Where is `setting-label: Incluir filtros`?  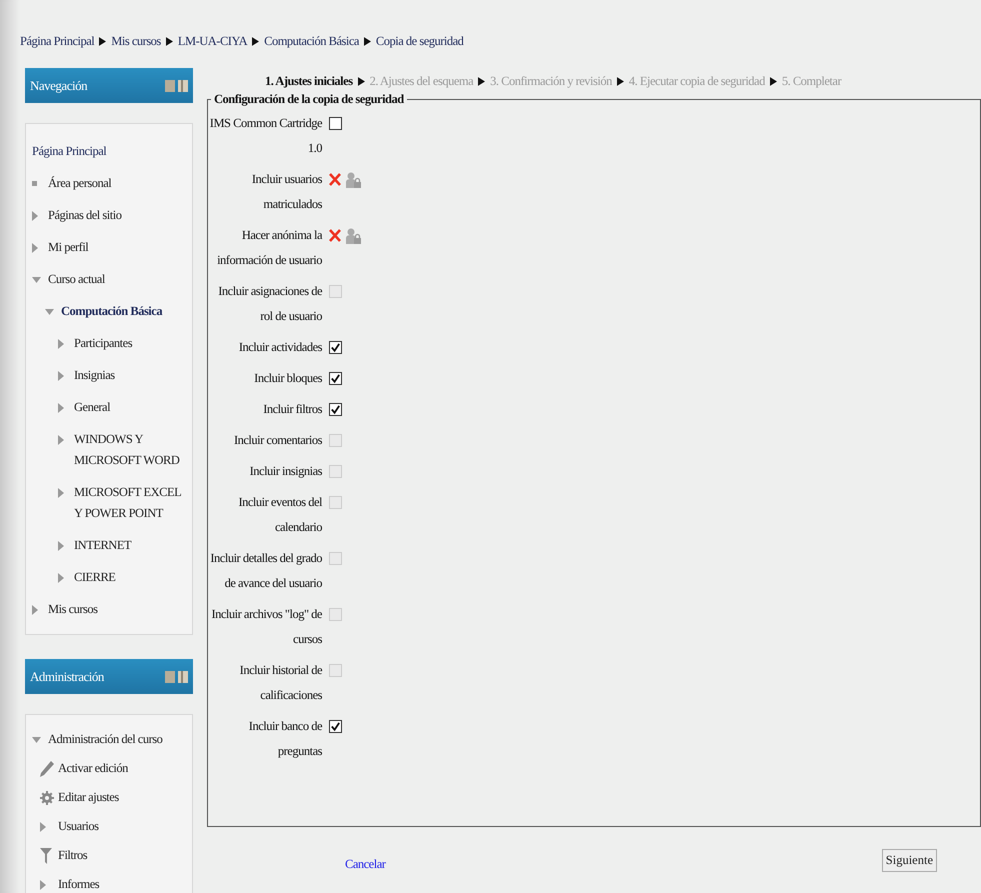
setting-label: Incluir filtros is located at coordinates (292, 409).